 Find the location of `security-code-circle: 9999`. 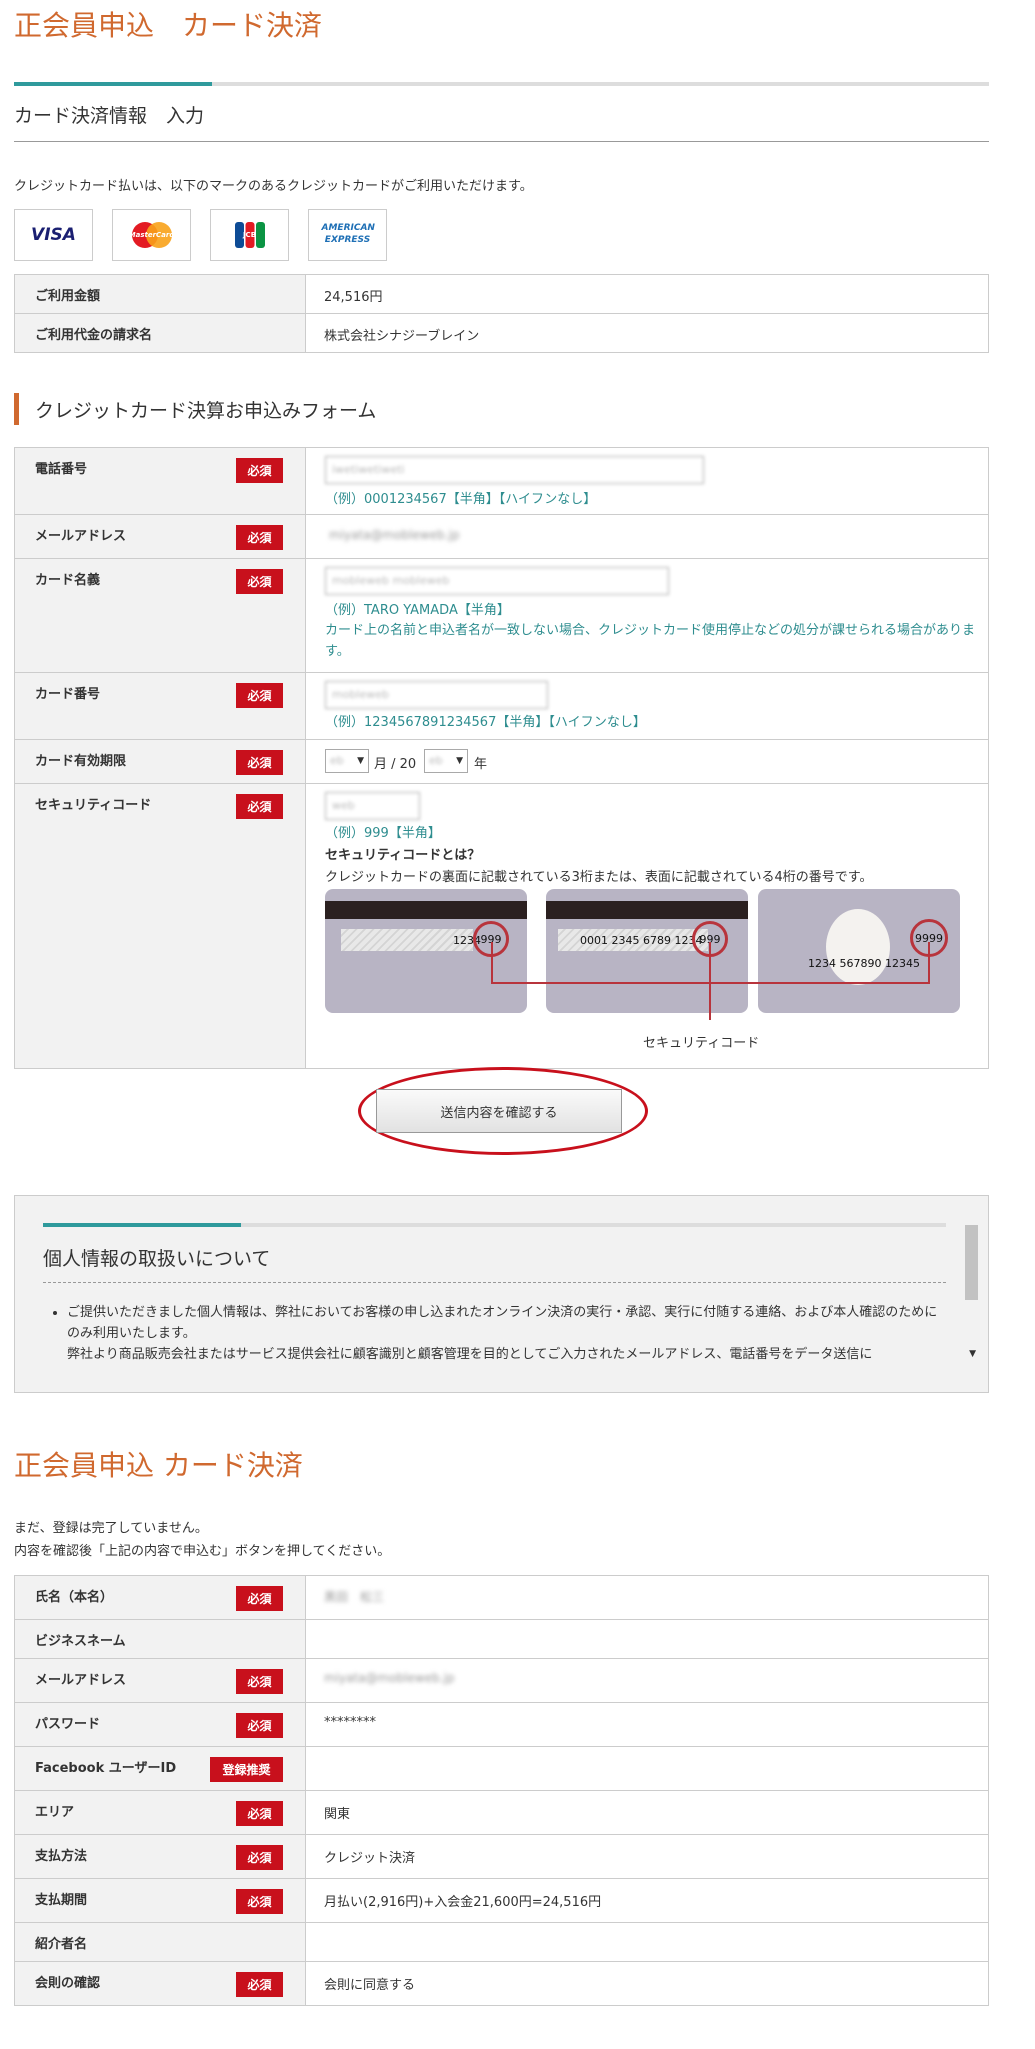

security-code-circle: 9999 is located at coordinates (929, 938).